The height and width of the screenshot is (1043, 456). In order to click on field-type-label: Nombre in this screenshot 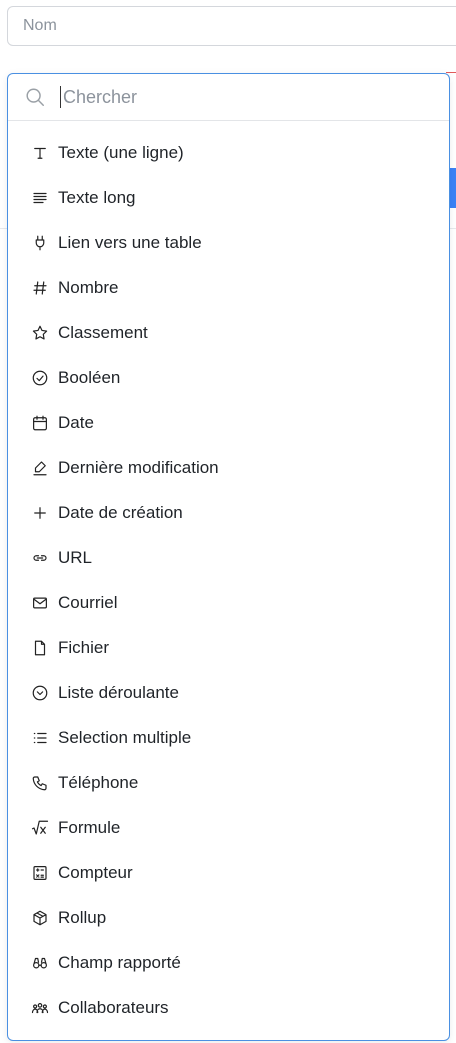, I will do `click(88, 287)`.